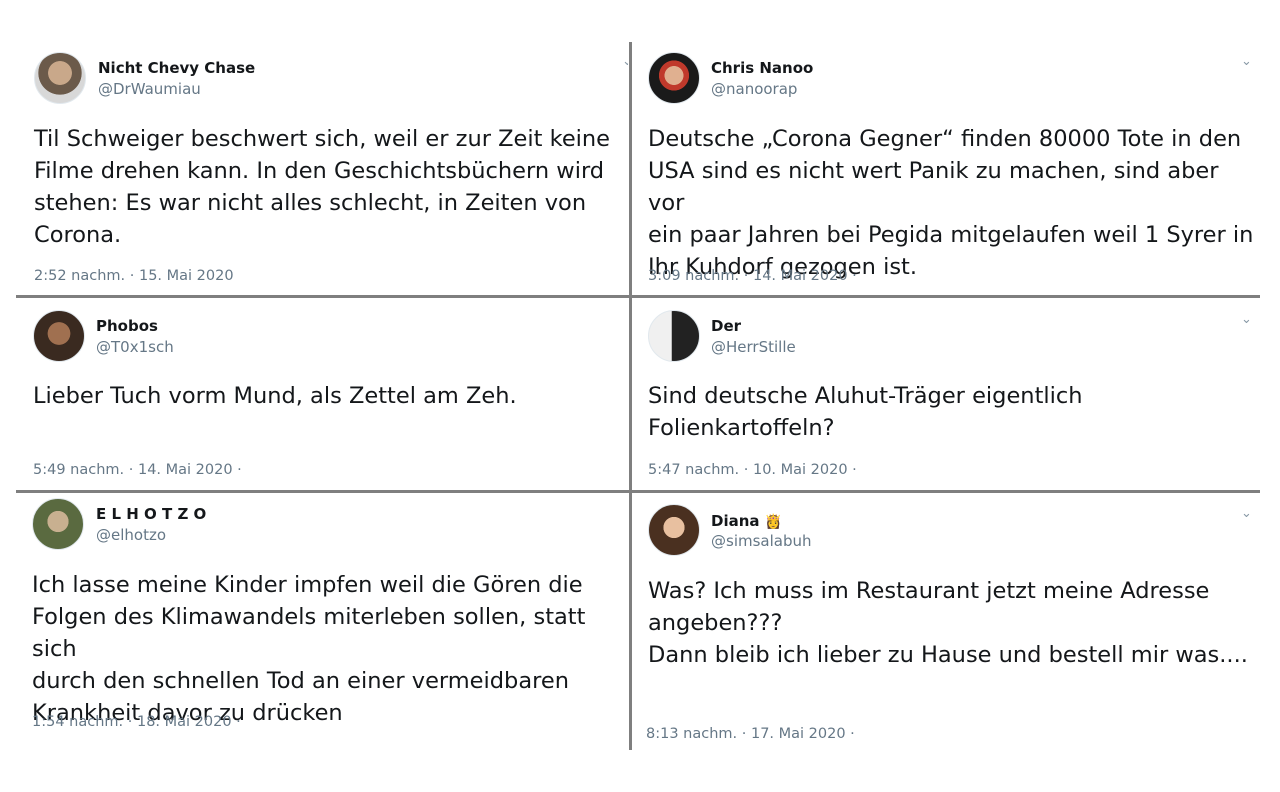  I want to click on display-name-row: Diana 👸, so click(746, 520).